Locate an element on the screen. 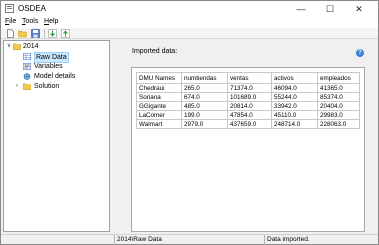  window-title: OSDEA is located at coordinates (32, 8).